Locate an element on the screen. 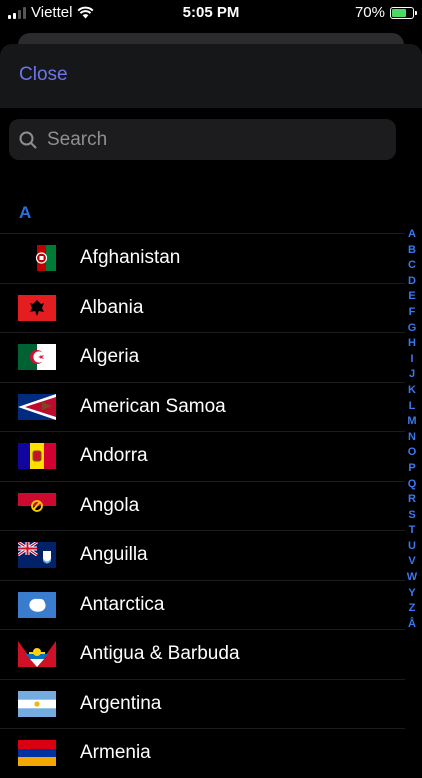  armenia-flag-icon is located at coordinates (37, 753).